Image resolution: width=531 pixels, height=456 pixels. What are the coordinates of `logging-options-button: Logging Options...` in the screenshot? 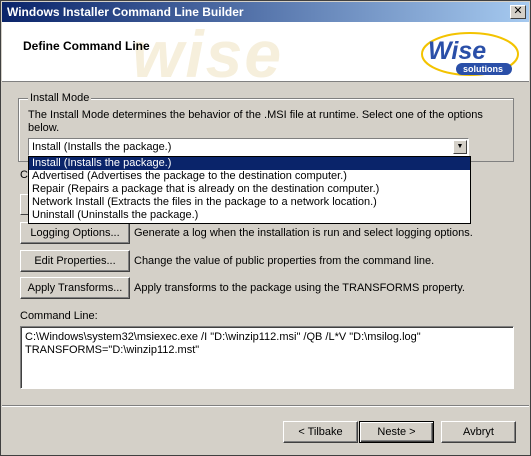 It's located at (75, 233).